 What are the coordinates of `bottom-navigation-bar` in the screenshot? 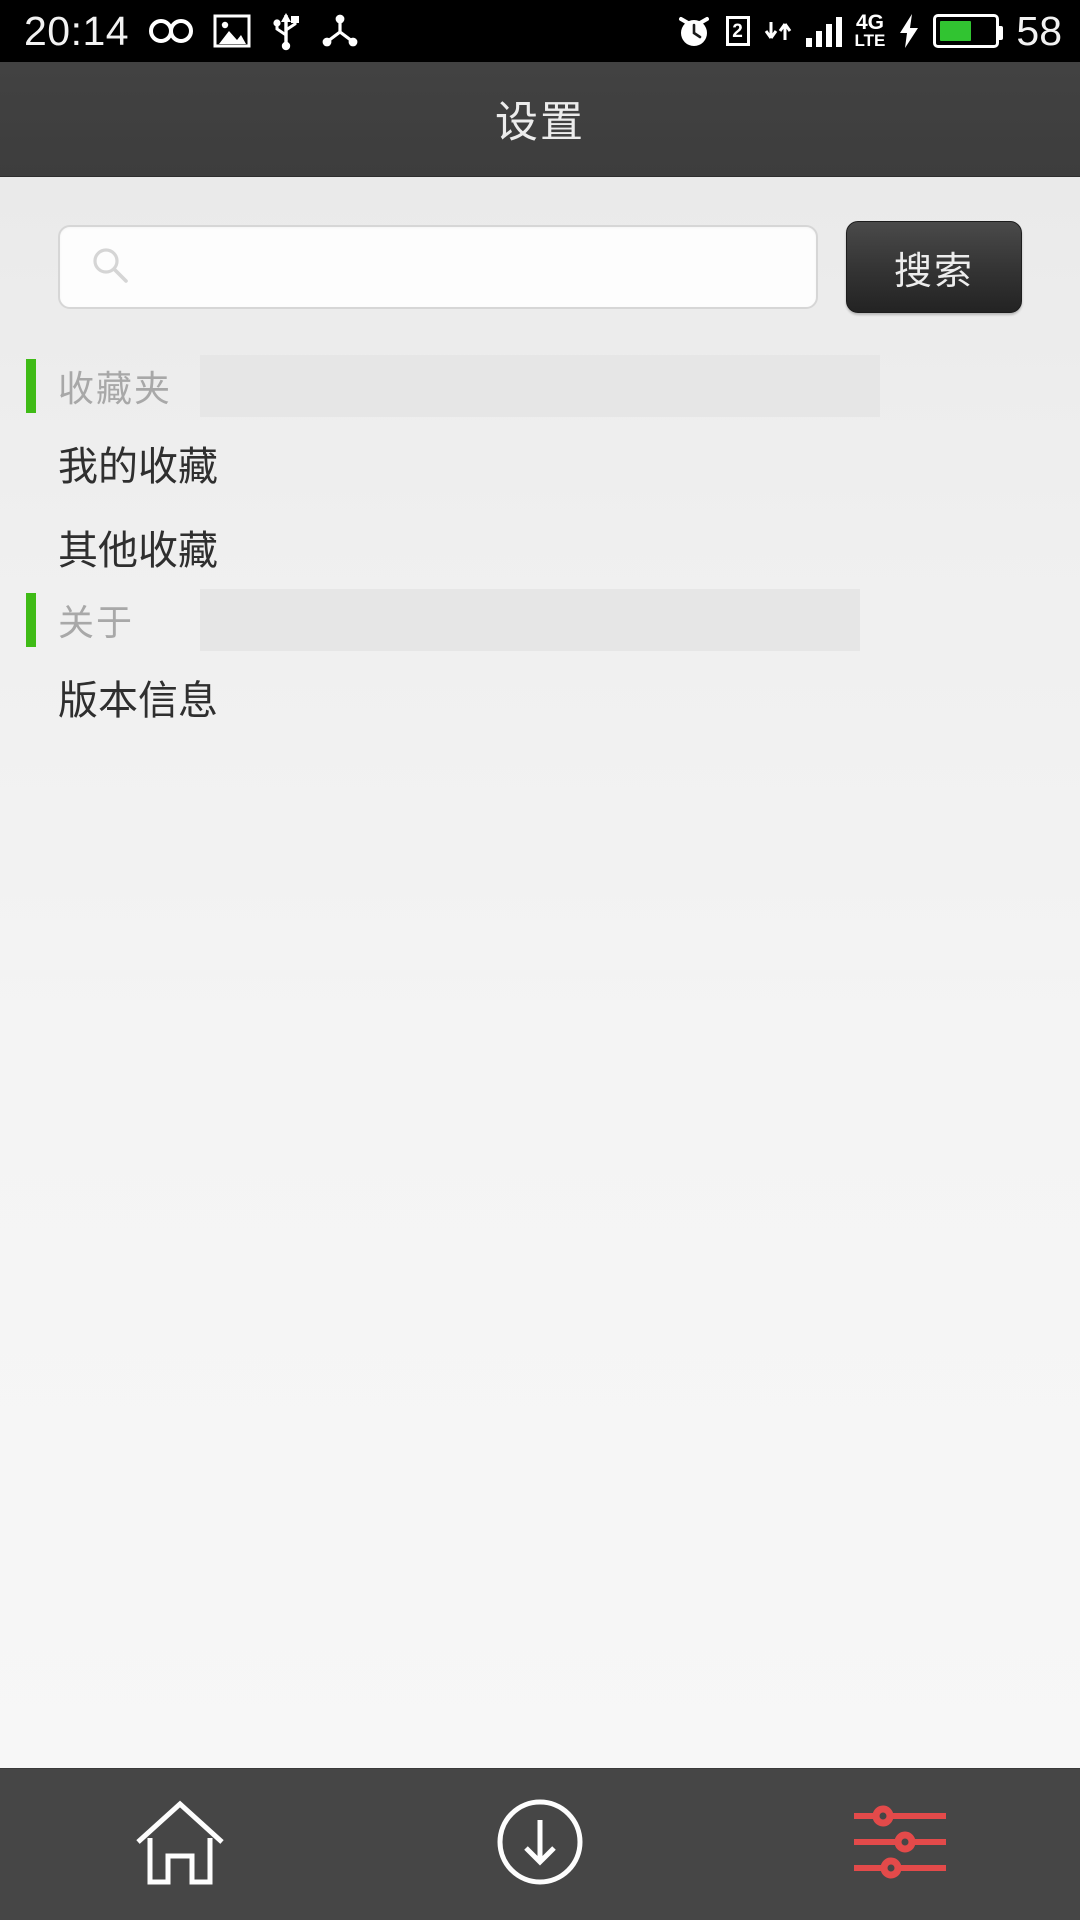 It's located at (540, 1844).